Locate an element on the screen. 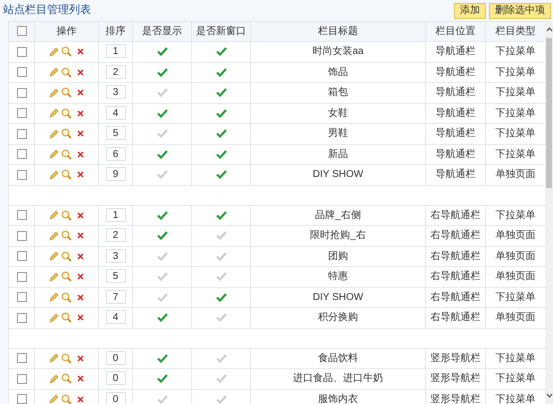  toolbar-button: 删除选中项 is located at coordinates (520, 10).